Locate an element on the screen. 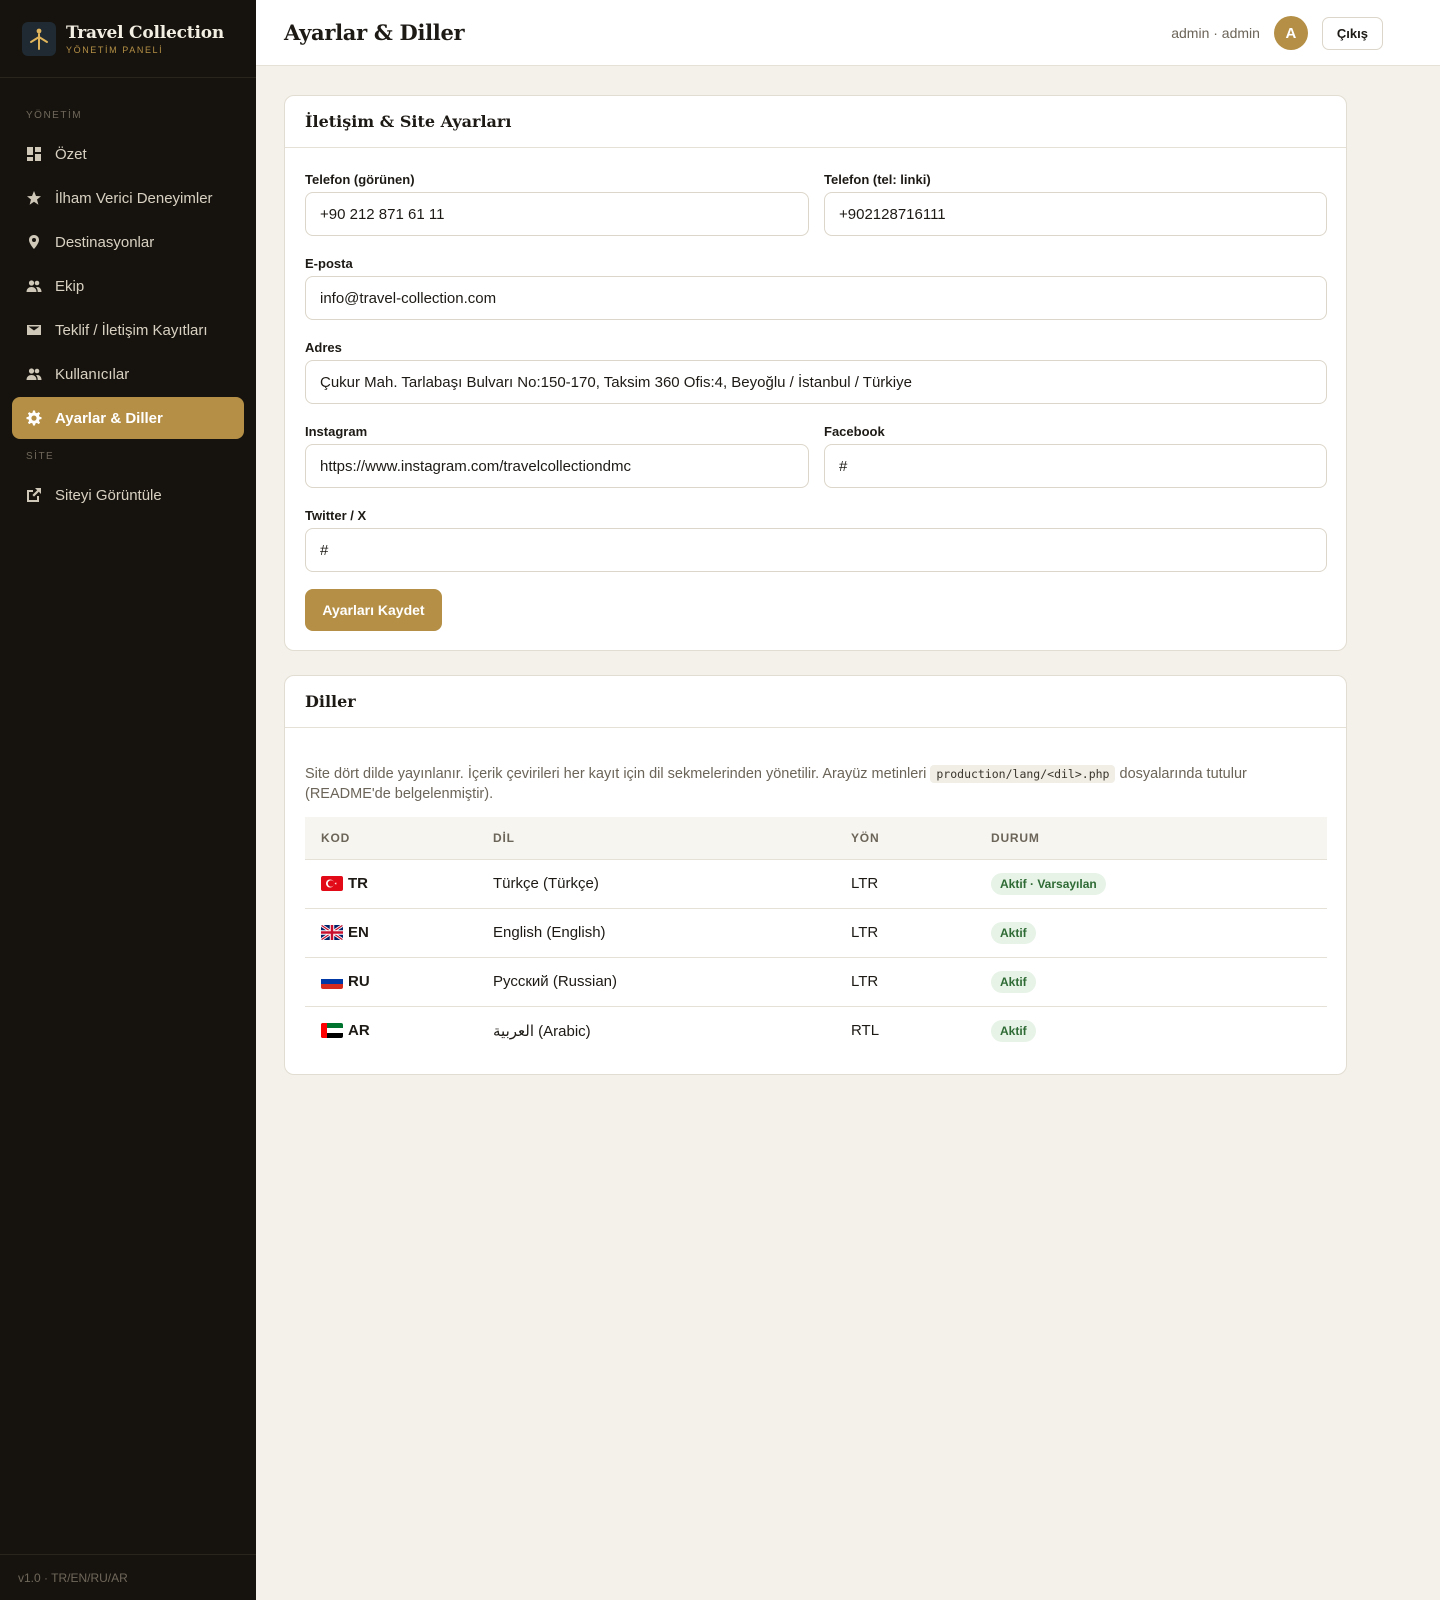 The image size is (1440, 1600). sidebar-item-destinations: Destinasyonlar is located at coordinates (128, 242).